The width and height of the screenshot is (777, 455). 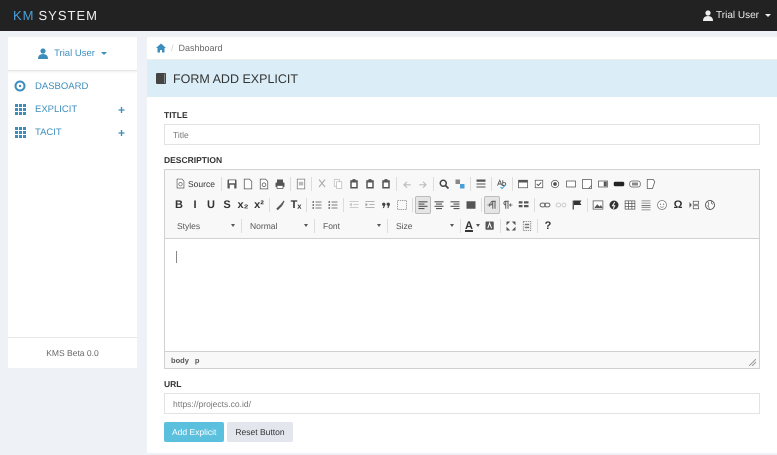 I want to click on brand-logo: KM SYSTEM, so click(x=55, y=15).